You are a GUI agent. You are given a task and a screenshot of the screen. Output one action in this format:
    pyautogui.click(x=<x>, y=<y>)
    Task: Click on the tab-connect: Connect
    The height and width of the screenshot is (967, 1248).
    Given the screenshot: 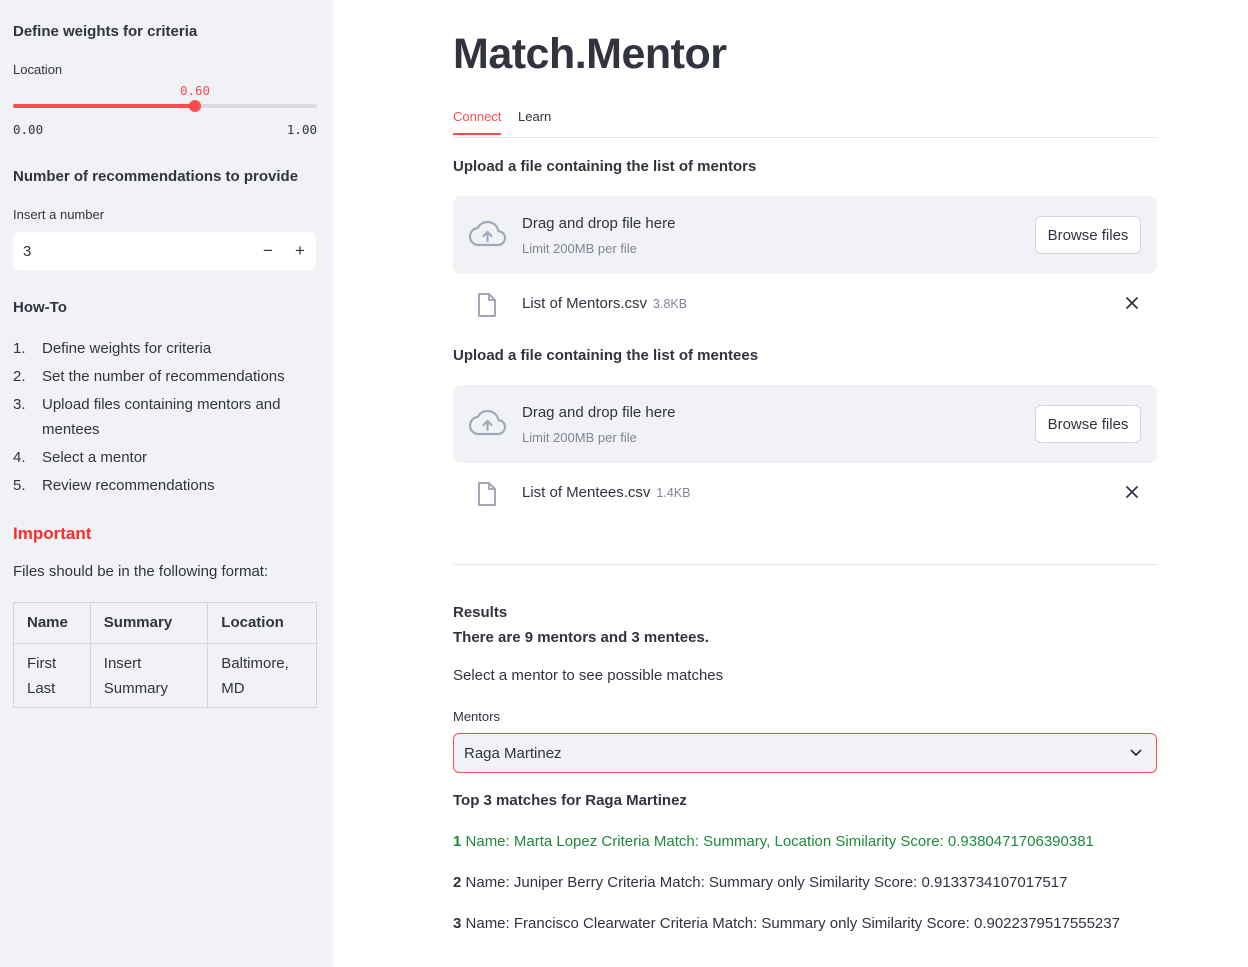 What is the action you would take?
    pyautogui.click(x=477, y=122)
    